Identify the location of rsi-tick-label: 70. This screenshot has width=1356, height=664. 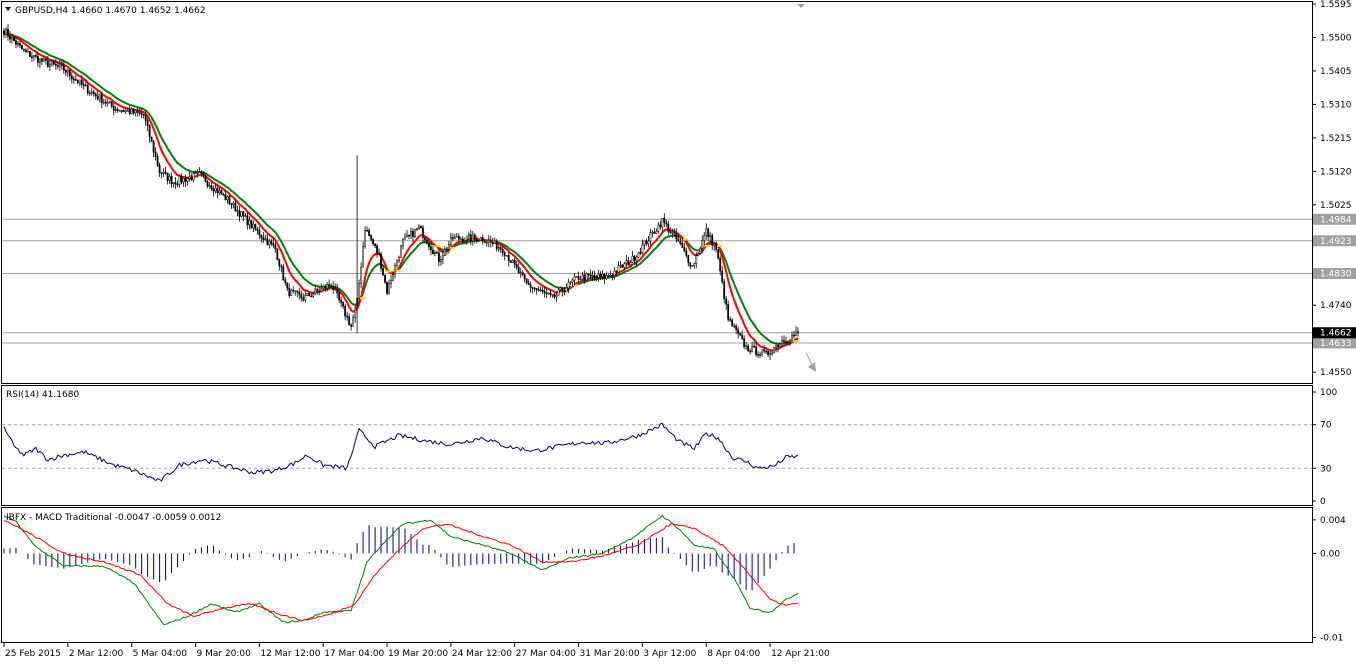
(1326, 426).